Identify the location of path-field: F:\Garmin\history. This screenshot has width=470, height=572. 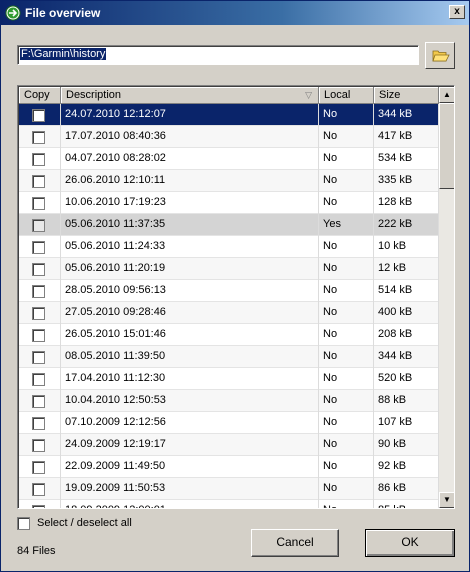
(218, 55).